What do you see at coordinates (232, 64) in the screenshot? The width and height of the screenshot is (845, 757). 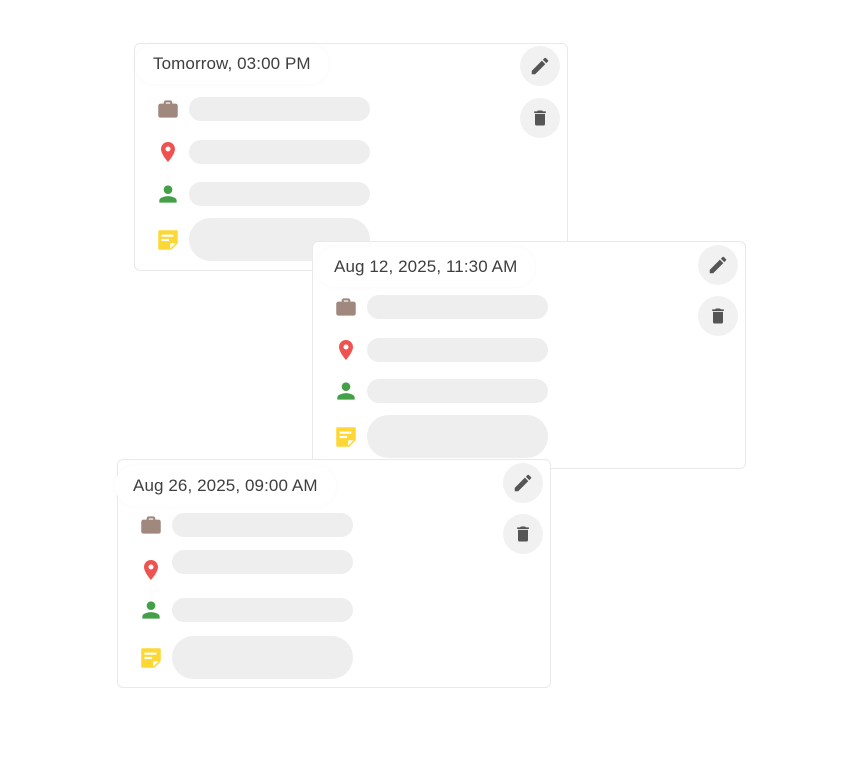 I see `event-datetime: Tomorrow, 03:00 PM` at bounding box center [232, 64].